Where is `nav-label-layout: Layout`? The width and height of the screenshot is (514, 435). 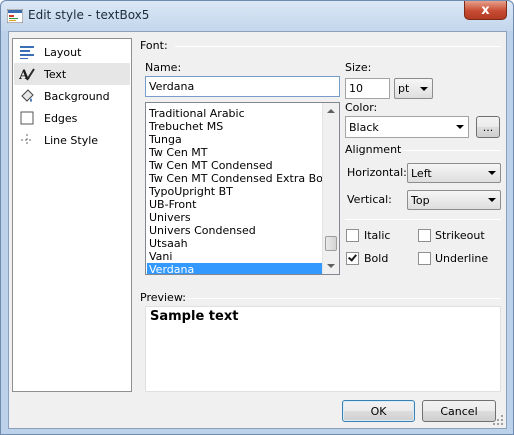
nav-label-layout: Layout is located at coordinates (63, 52).